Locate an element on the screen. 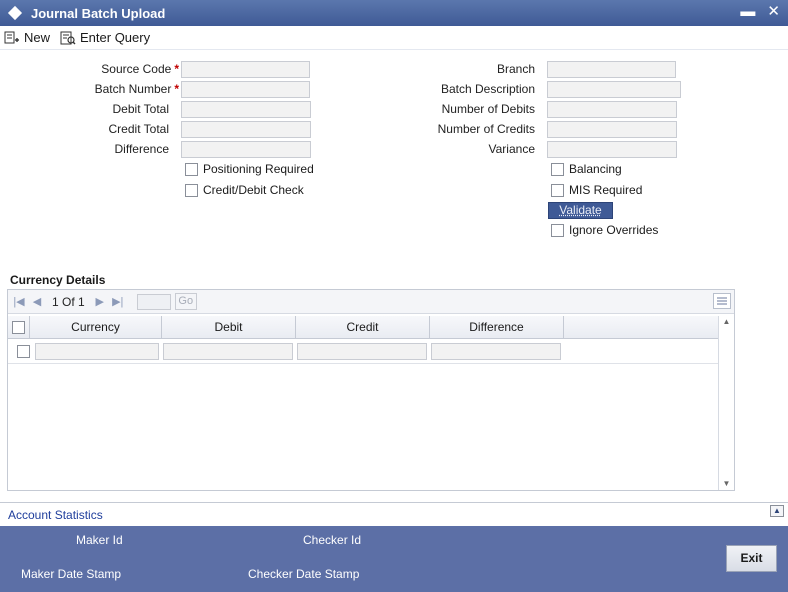  balancing-checkbox is located at coordinates (557, 169).